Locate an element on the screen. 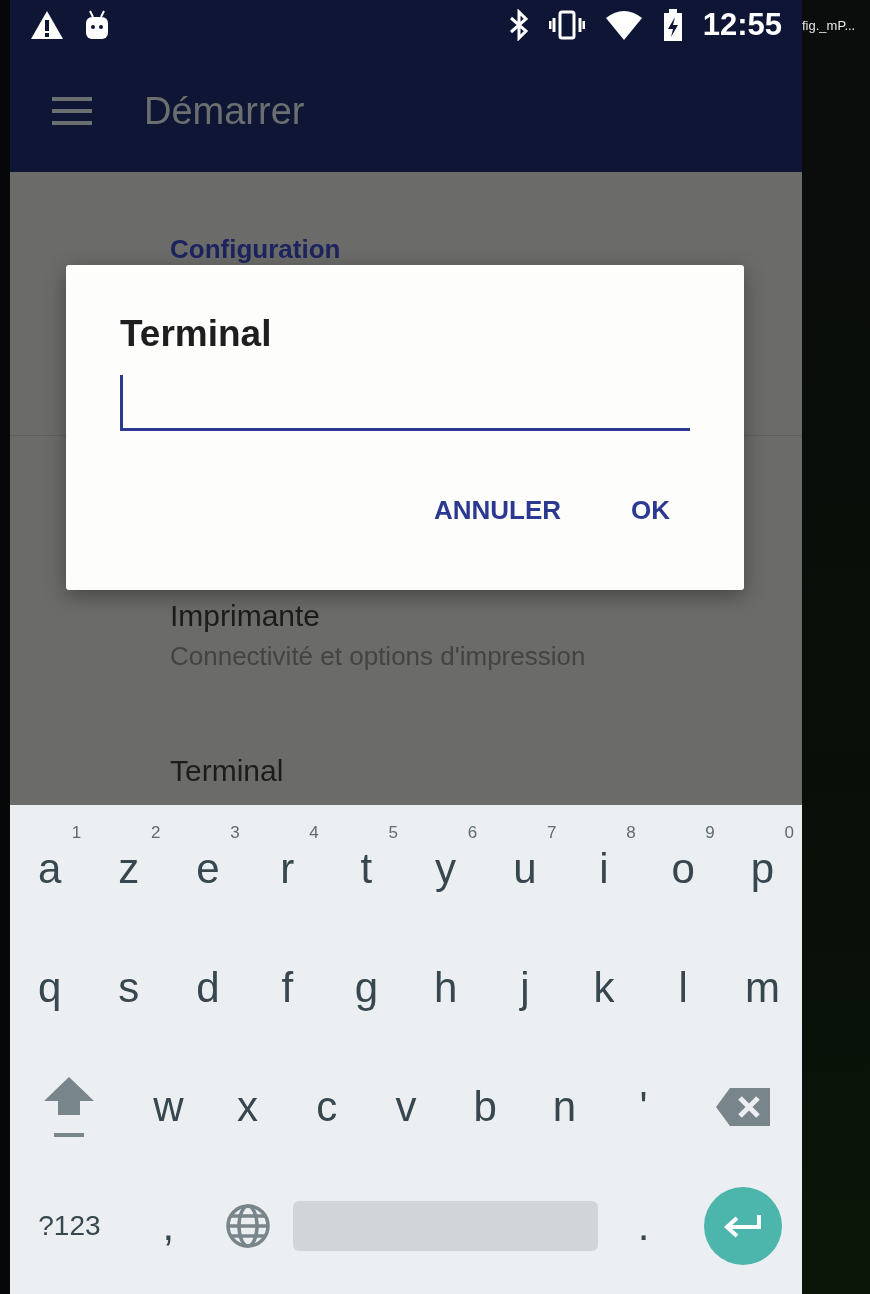 The image size is (870, 1294). keyboard-key: i 8 is located at coordinates (604, 868).